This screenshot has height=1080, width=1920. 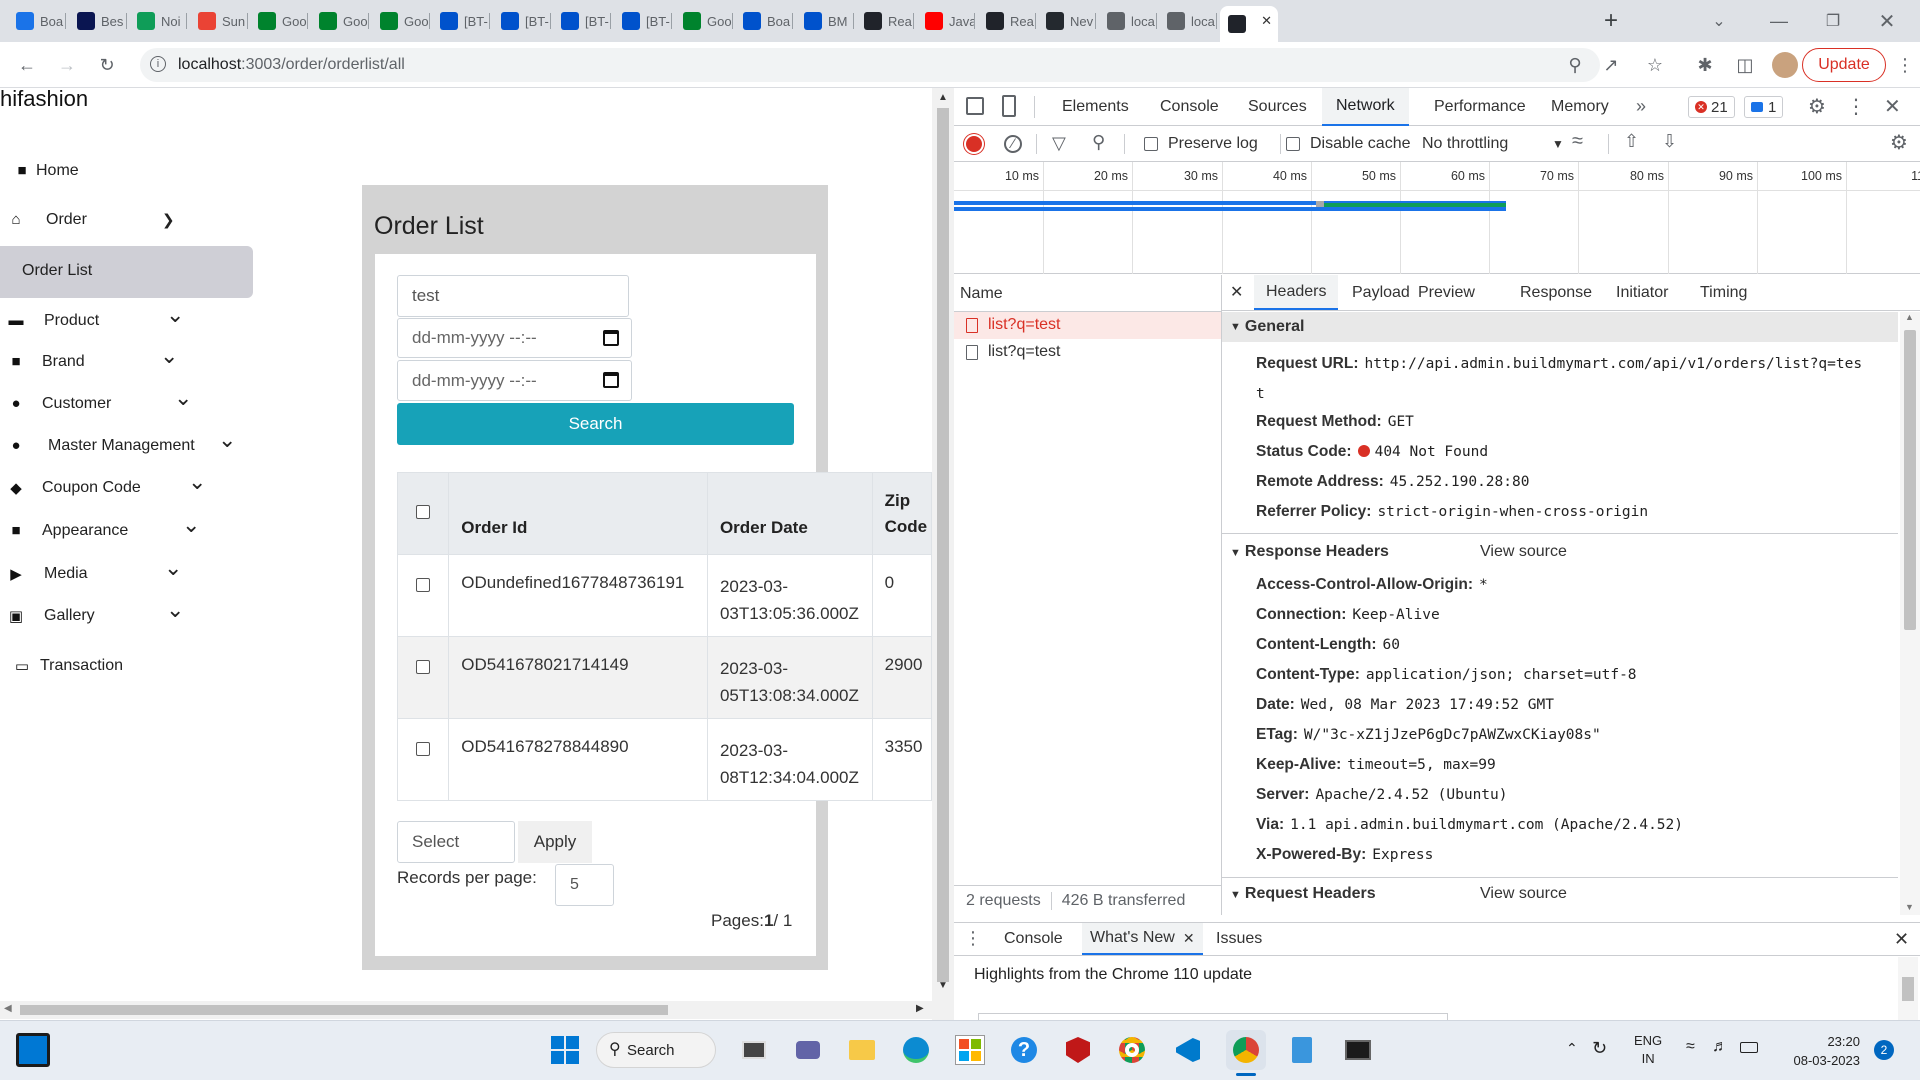 What do you see at coordinates (125, 320) in the screenshot?
I see `sidebar-item-product: ▬ Product ⌄` at bounding box center [125, 320].